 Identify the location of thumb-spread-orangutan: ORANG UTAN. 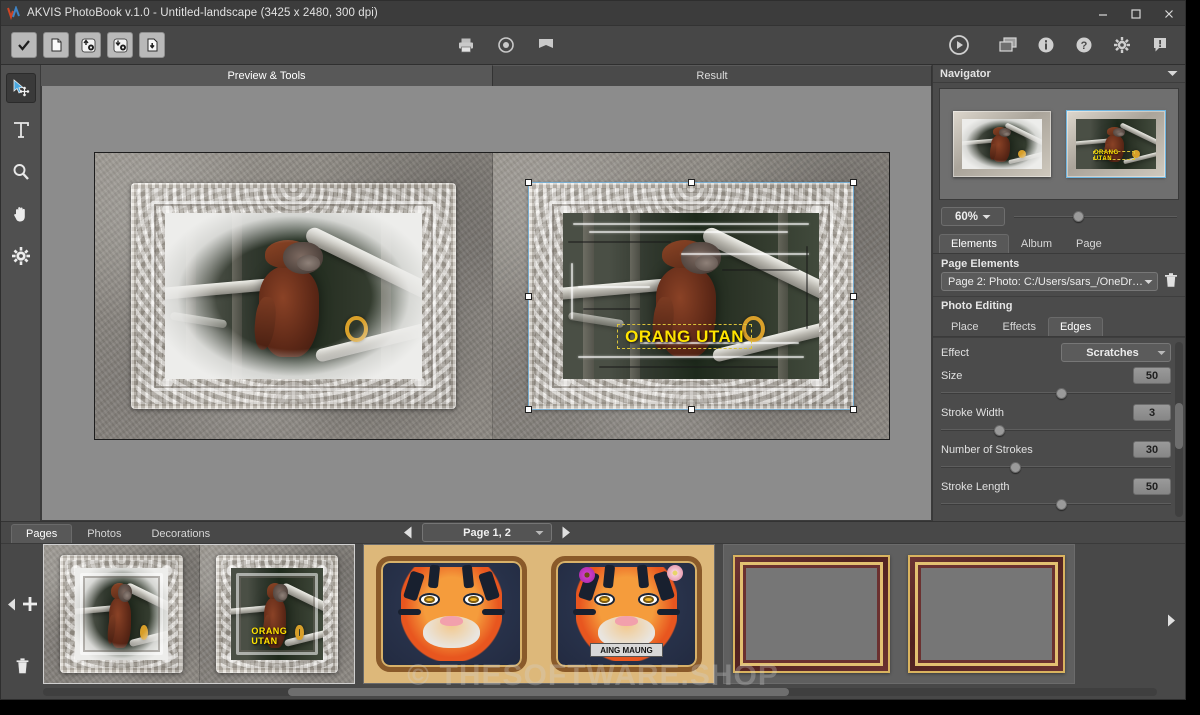
(199, 614).